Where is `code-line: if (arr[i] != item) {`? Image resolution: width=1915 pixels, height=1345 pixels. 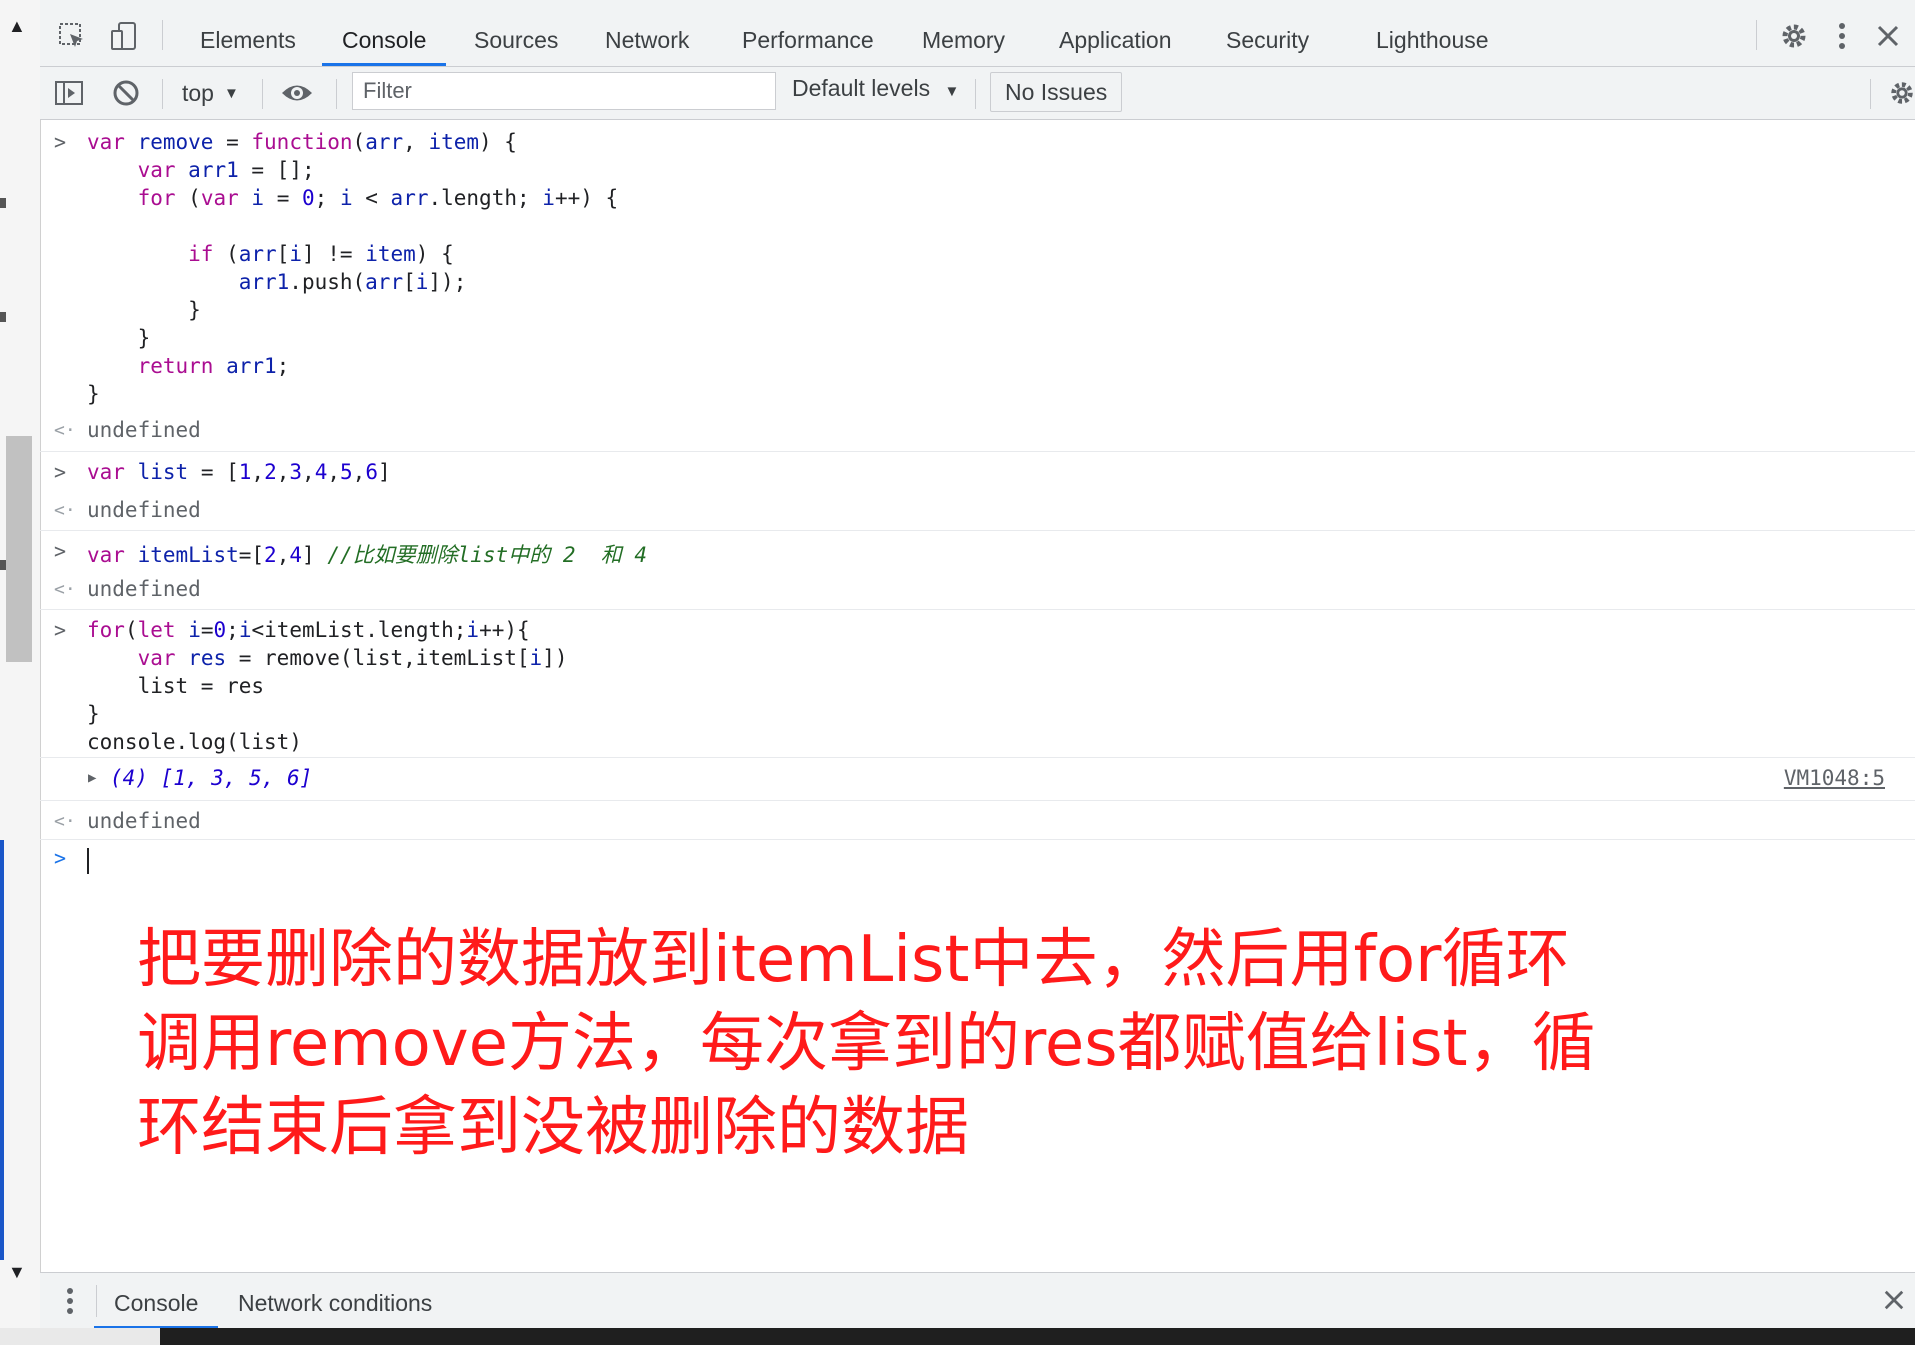 code-line: if (arr[i] != item) { is located at coordinates (321, 254).